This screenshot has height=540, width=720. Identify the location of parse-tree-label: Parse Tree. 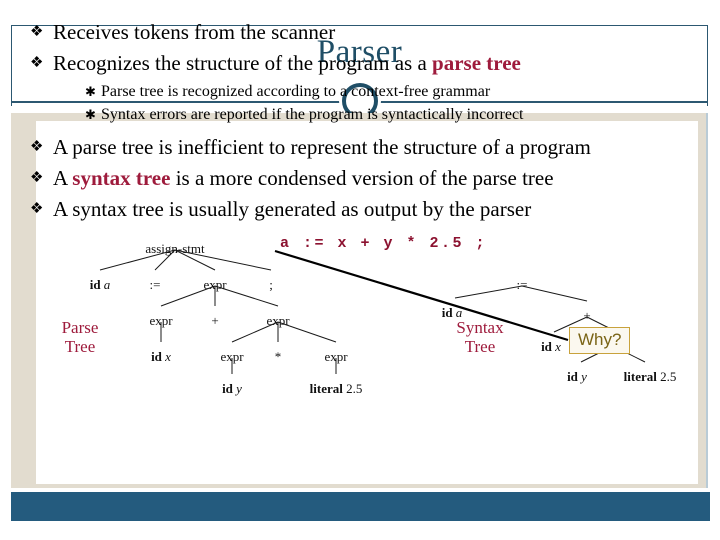
(80, 337).